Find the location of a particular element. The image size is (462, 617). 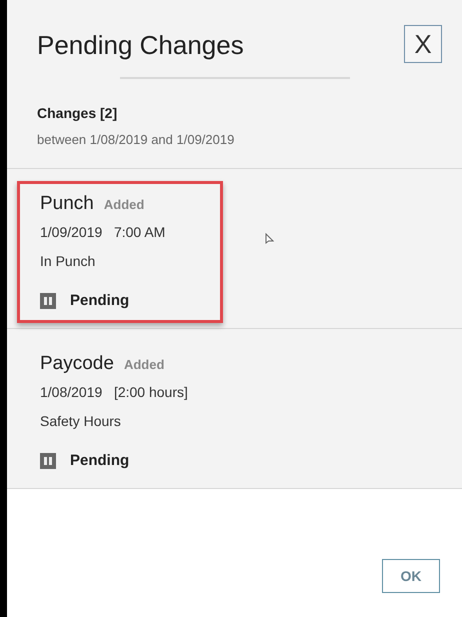

change-item: Paycode Added 1/08/2019 [2:00 hours] Safety Hours Pending is located at coordinates (120, 411).